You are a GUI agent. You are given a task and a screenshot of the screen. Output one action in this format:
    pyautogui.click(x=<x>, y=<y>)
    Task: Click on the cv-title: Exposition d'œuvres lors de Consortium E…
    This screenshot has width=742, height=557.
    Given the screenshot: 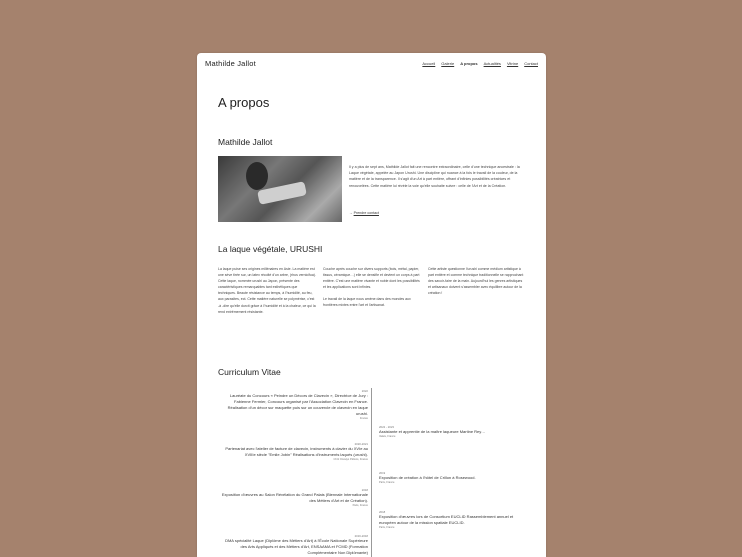 What is the action you would take?
    pyautogui.click(x=446, y=519)
    